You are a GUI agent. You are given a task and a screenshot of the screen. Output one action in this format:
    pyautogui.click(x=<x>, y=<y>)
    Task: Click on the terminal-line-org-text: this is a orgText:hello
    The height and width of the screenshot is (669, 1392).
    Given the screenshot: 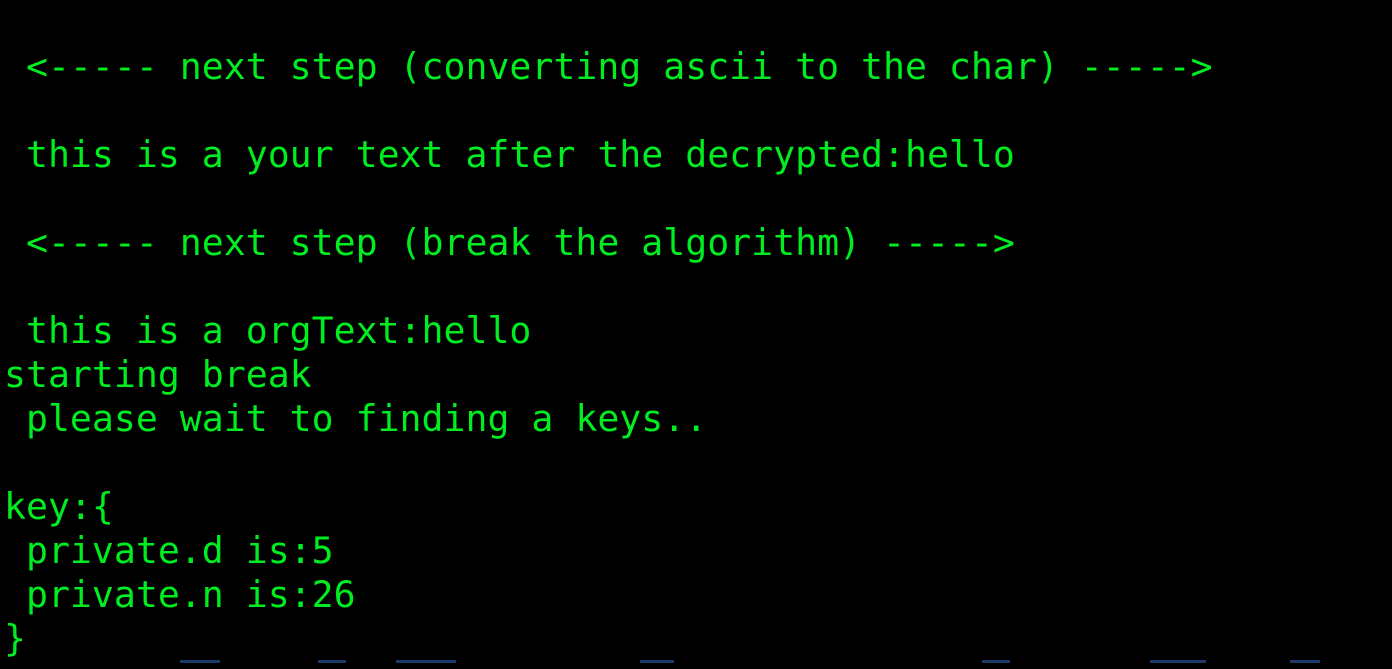 What is the action you would take?
    pyautogui.click(x=268, y=330)
    